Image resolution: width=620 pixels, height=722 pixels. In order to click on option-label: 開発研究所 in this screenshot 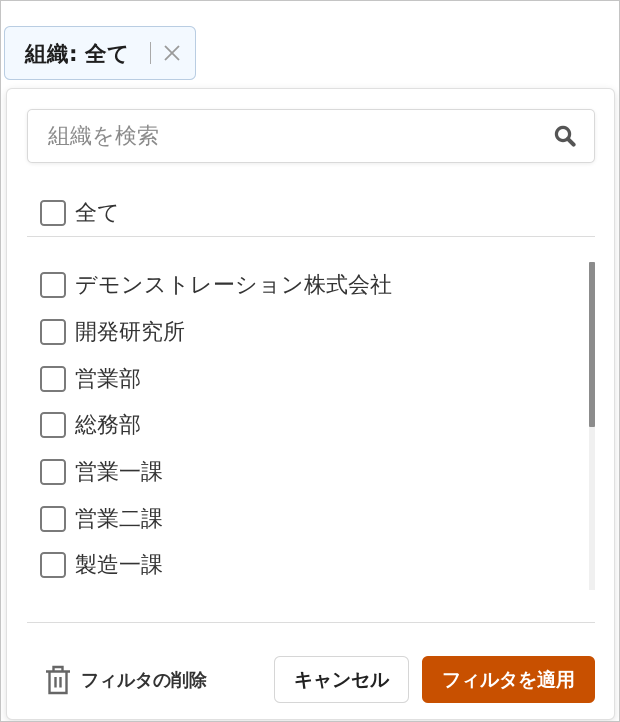, I will do `click(130, 333)`.